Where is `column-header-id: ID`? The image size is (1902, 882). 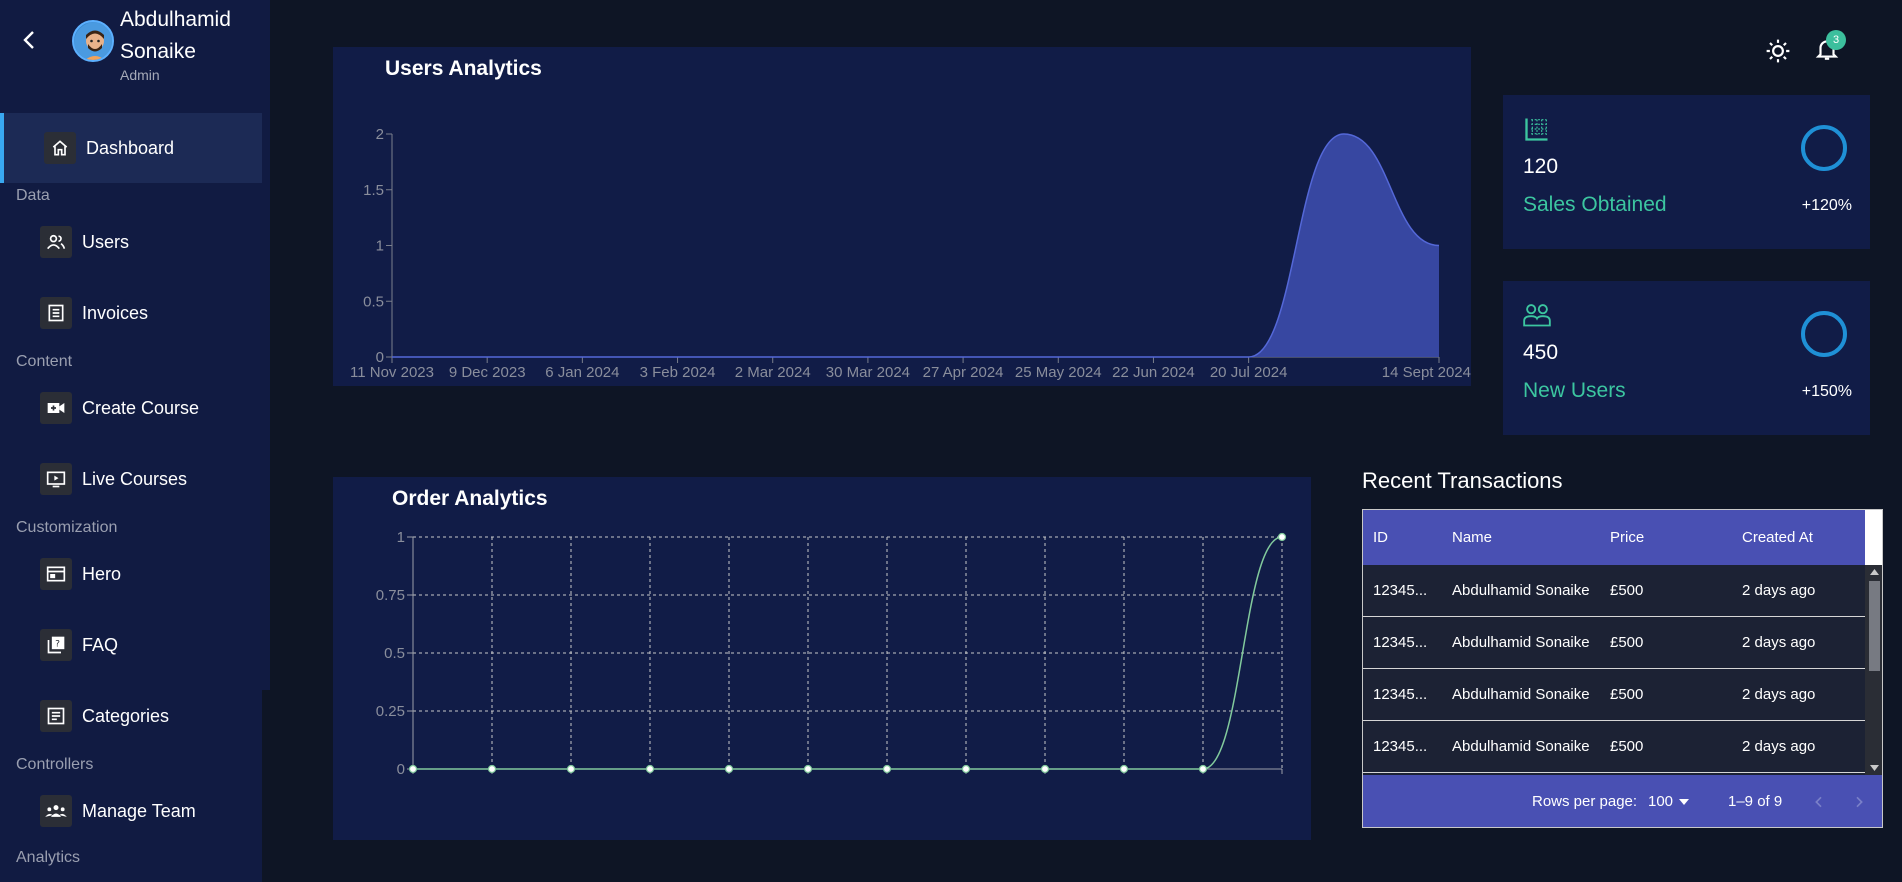 column-header-id: ID is located at coordinates (1380, 537).